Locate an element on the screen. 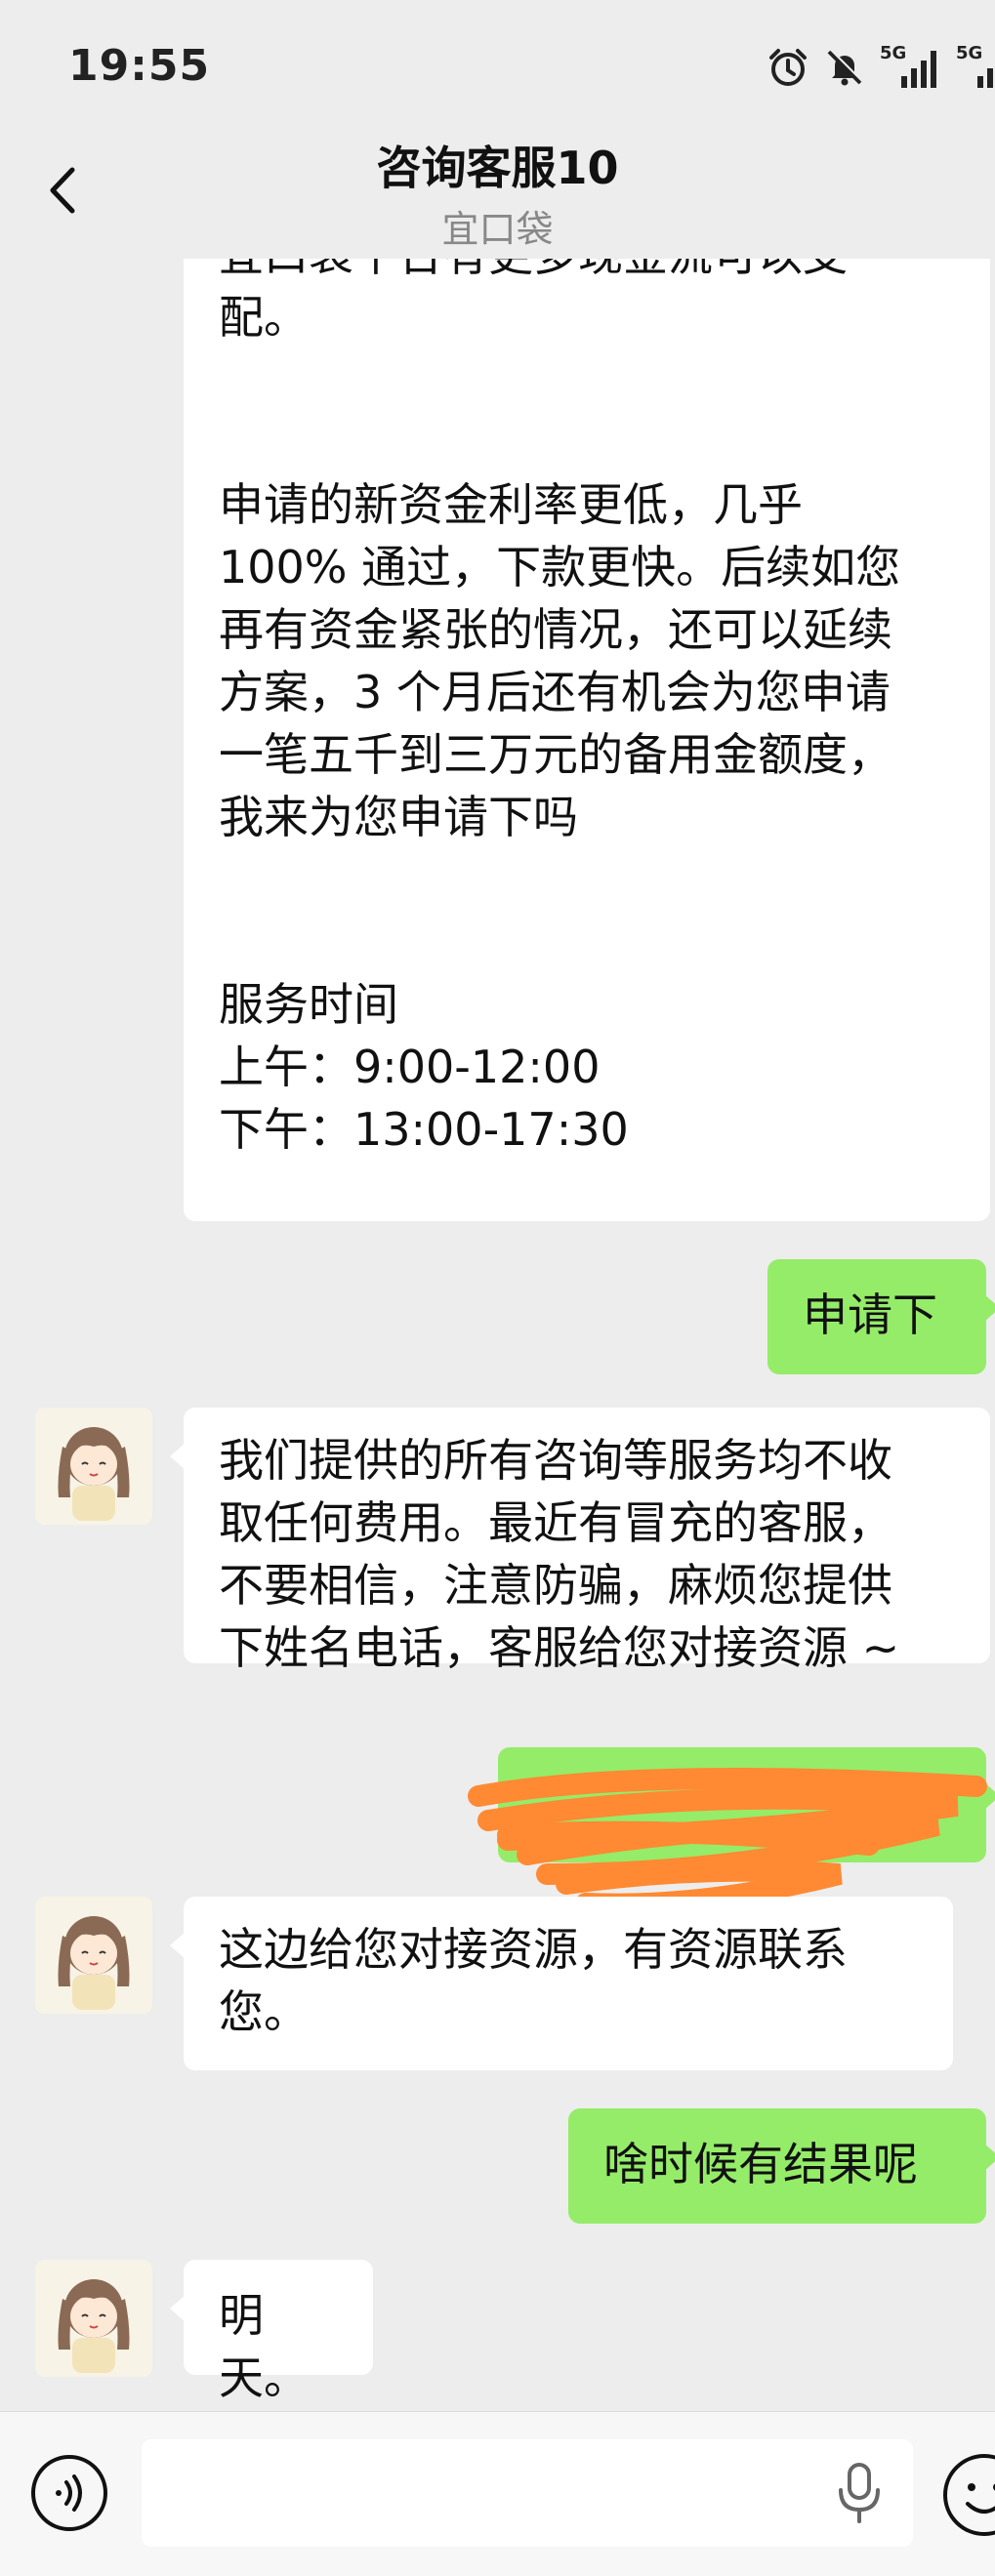 This screenshot has height=2576, width=995. emoji-button is located at coordinates (967, 2495).